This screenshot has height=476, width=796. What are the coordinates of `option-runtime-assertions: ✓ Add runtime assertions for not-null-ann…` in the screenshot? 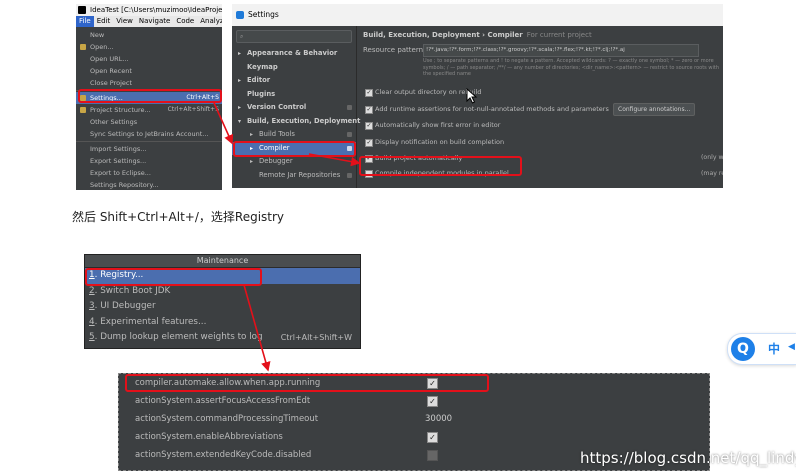 It's located at (543, 109).